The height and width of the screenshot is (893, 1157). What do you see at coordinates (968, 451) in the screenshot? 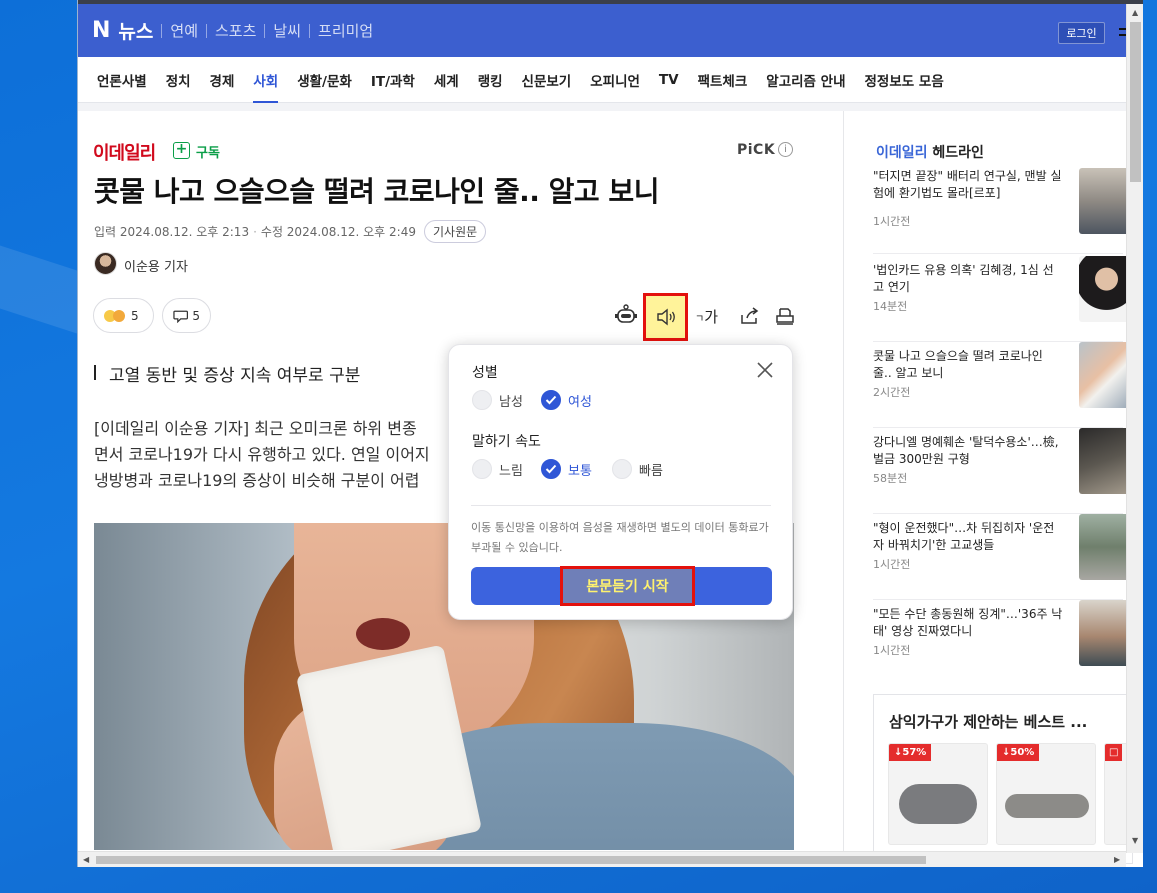
I see `headline-title: 강다니엘 명예훼손 '탈덕수용소'…檢, 벌금 300만원 구형` at bounding box center [968, 451].